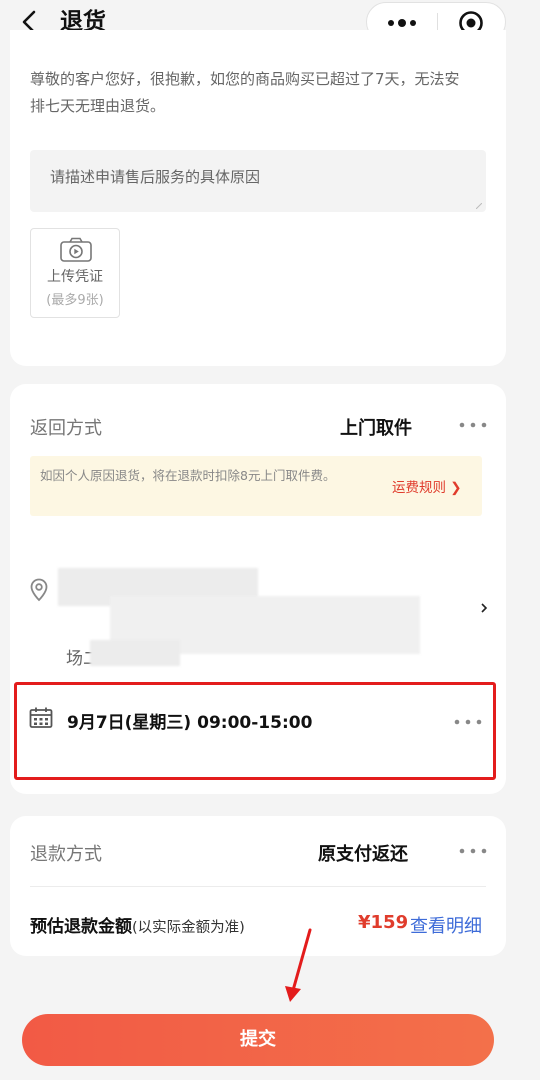 The image size is (540, 1080). Describe the element at coordinates (260, 608) in the screenshot. I see `pickup-address-row: 场二` at that location.